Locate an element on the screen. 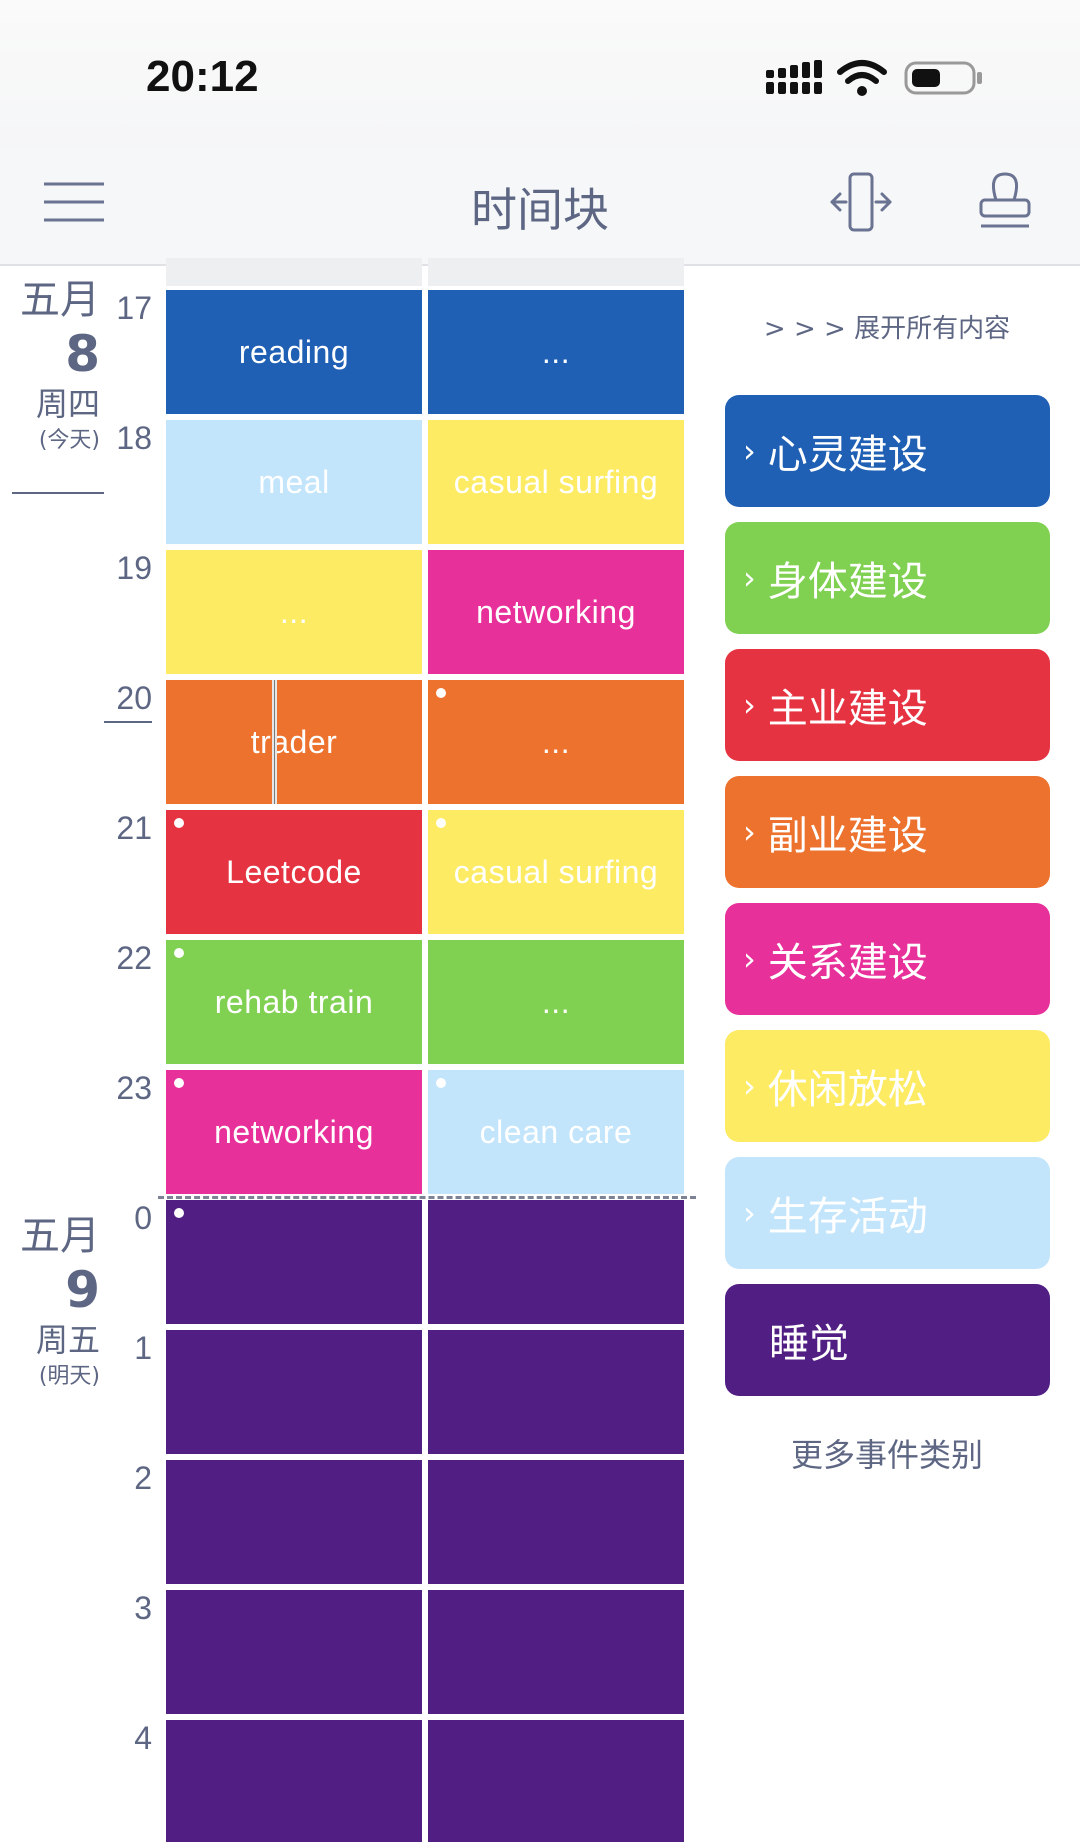  date-tomorrow: 五月 9 周五 (明天) is located at coordinates (52, 1303).